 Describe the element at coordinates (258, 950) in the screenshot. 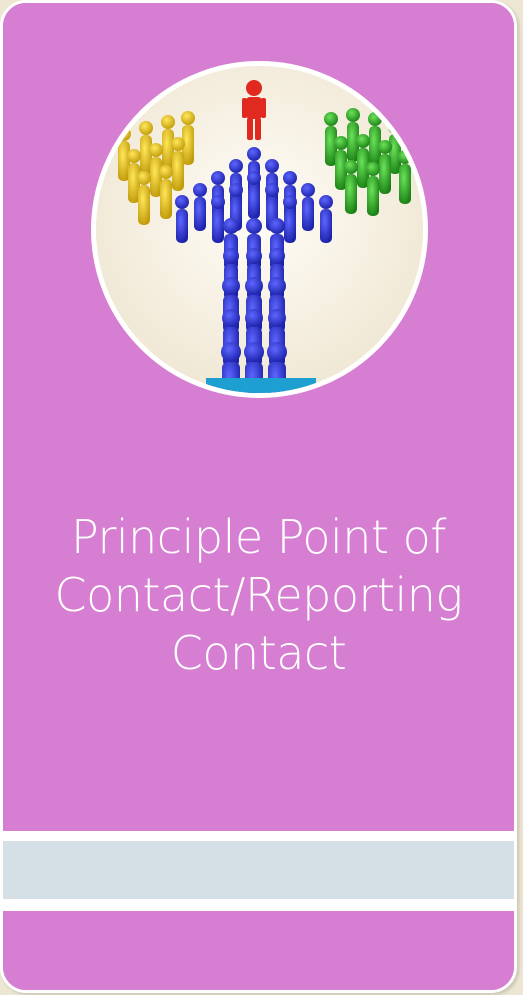

I see `card-bottom-panel` at that location.